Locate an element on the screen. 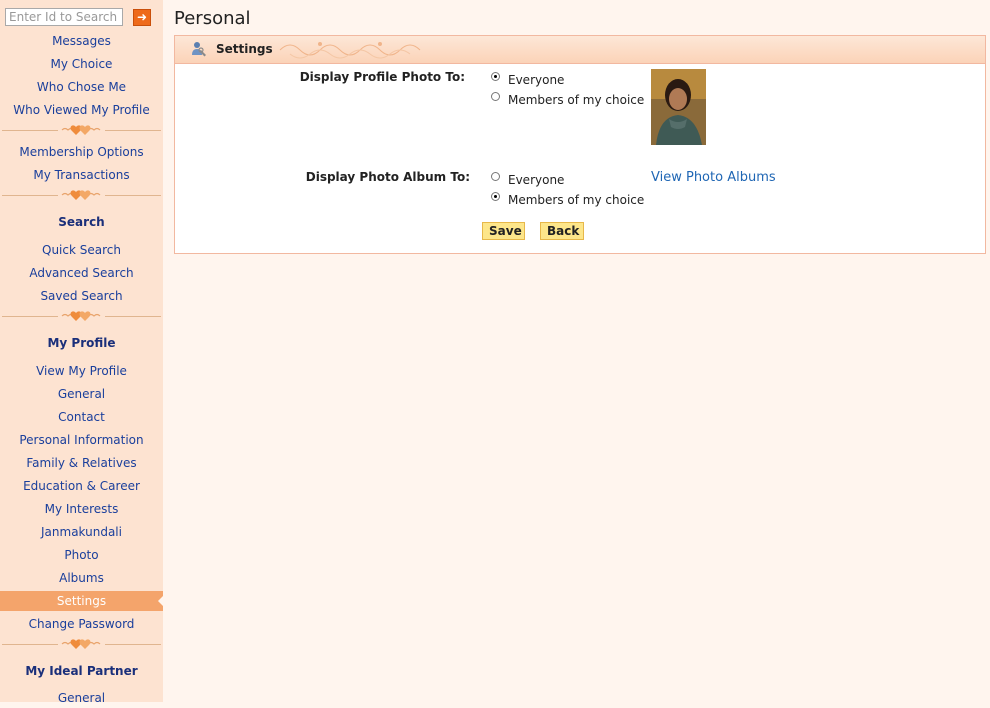 This screenshot has width=990, height=708. album-members-label: Members of my choice is located at coordinates (576, 200).